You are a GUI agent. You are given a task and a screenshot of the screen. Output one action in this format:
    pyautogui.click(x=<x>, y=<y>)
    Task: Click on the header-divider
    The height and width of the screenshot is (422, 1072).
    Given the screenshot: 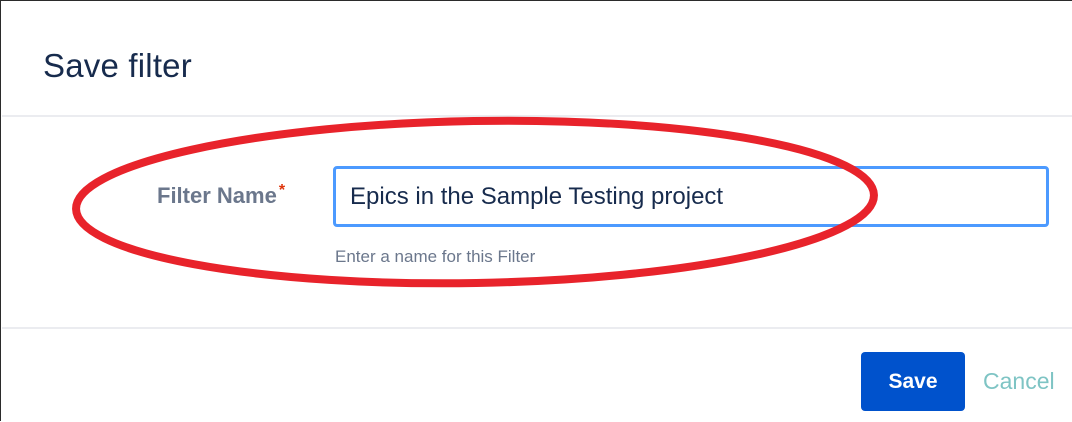 What is the action you would take?
    pyautogui.click(x=537, y=116)
    